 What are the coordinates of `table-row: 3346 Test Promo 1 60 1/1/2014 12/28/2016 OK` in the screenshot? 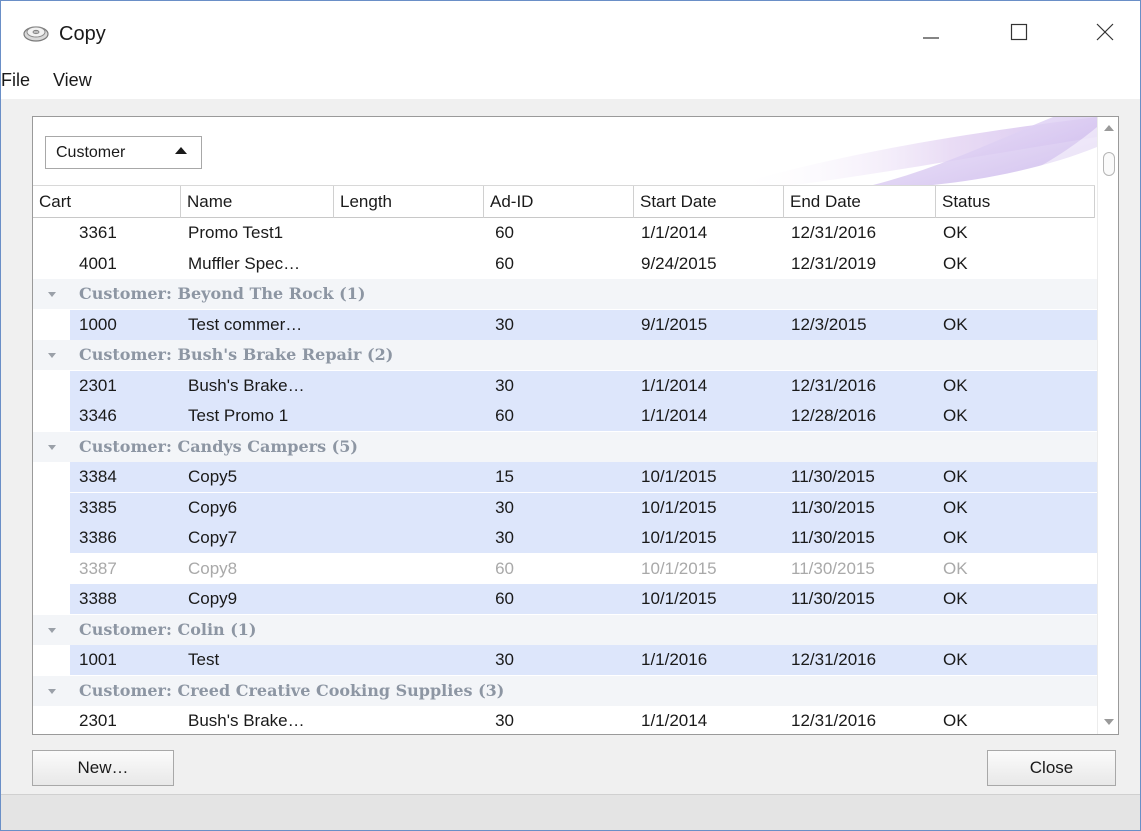 It's located at (565, 416).